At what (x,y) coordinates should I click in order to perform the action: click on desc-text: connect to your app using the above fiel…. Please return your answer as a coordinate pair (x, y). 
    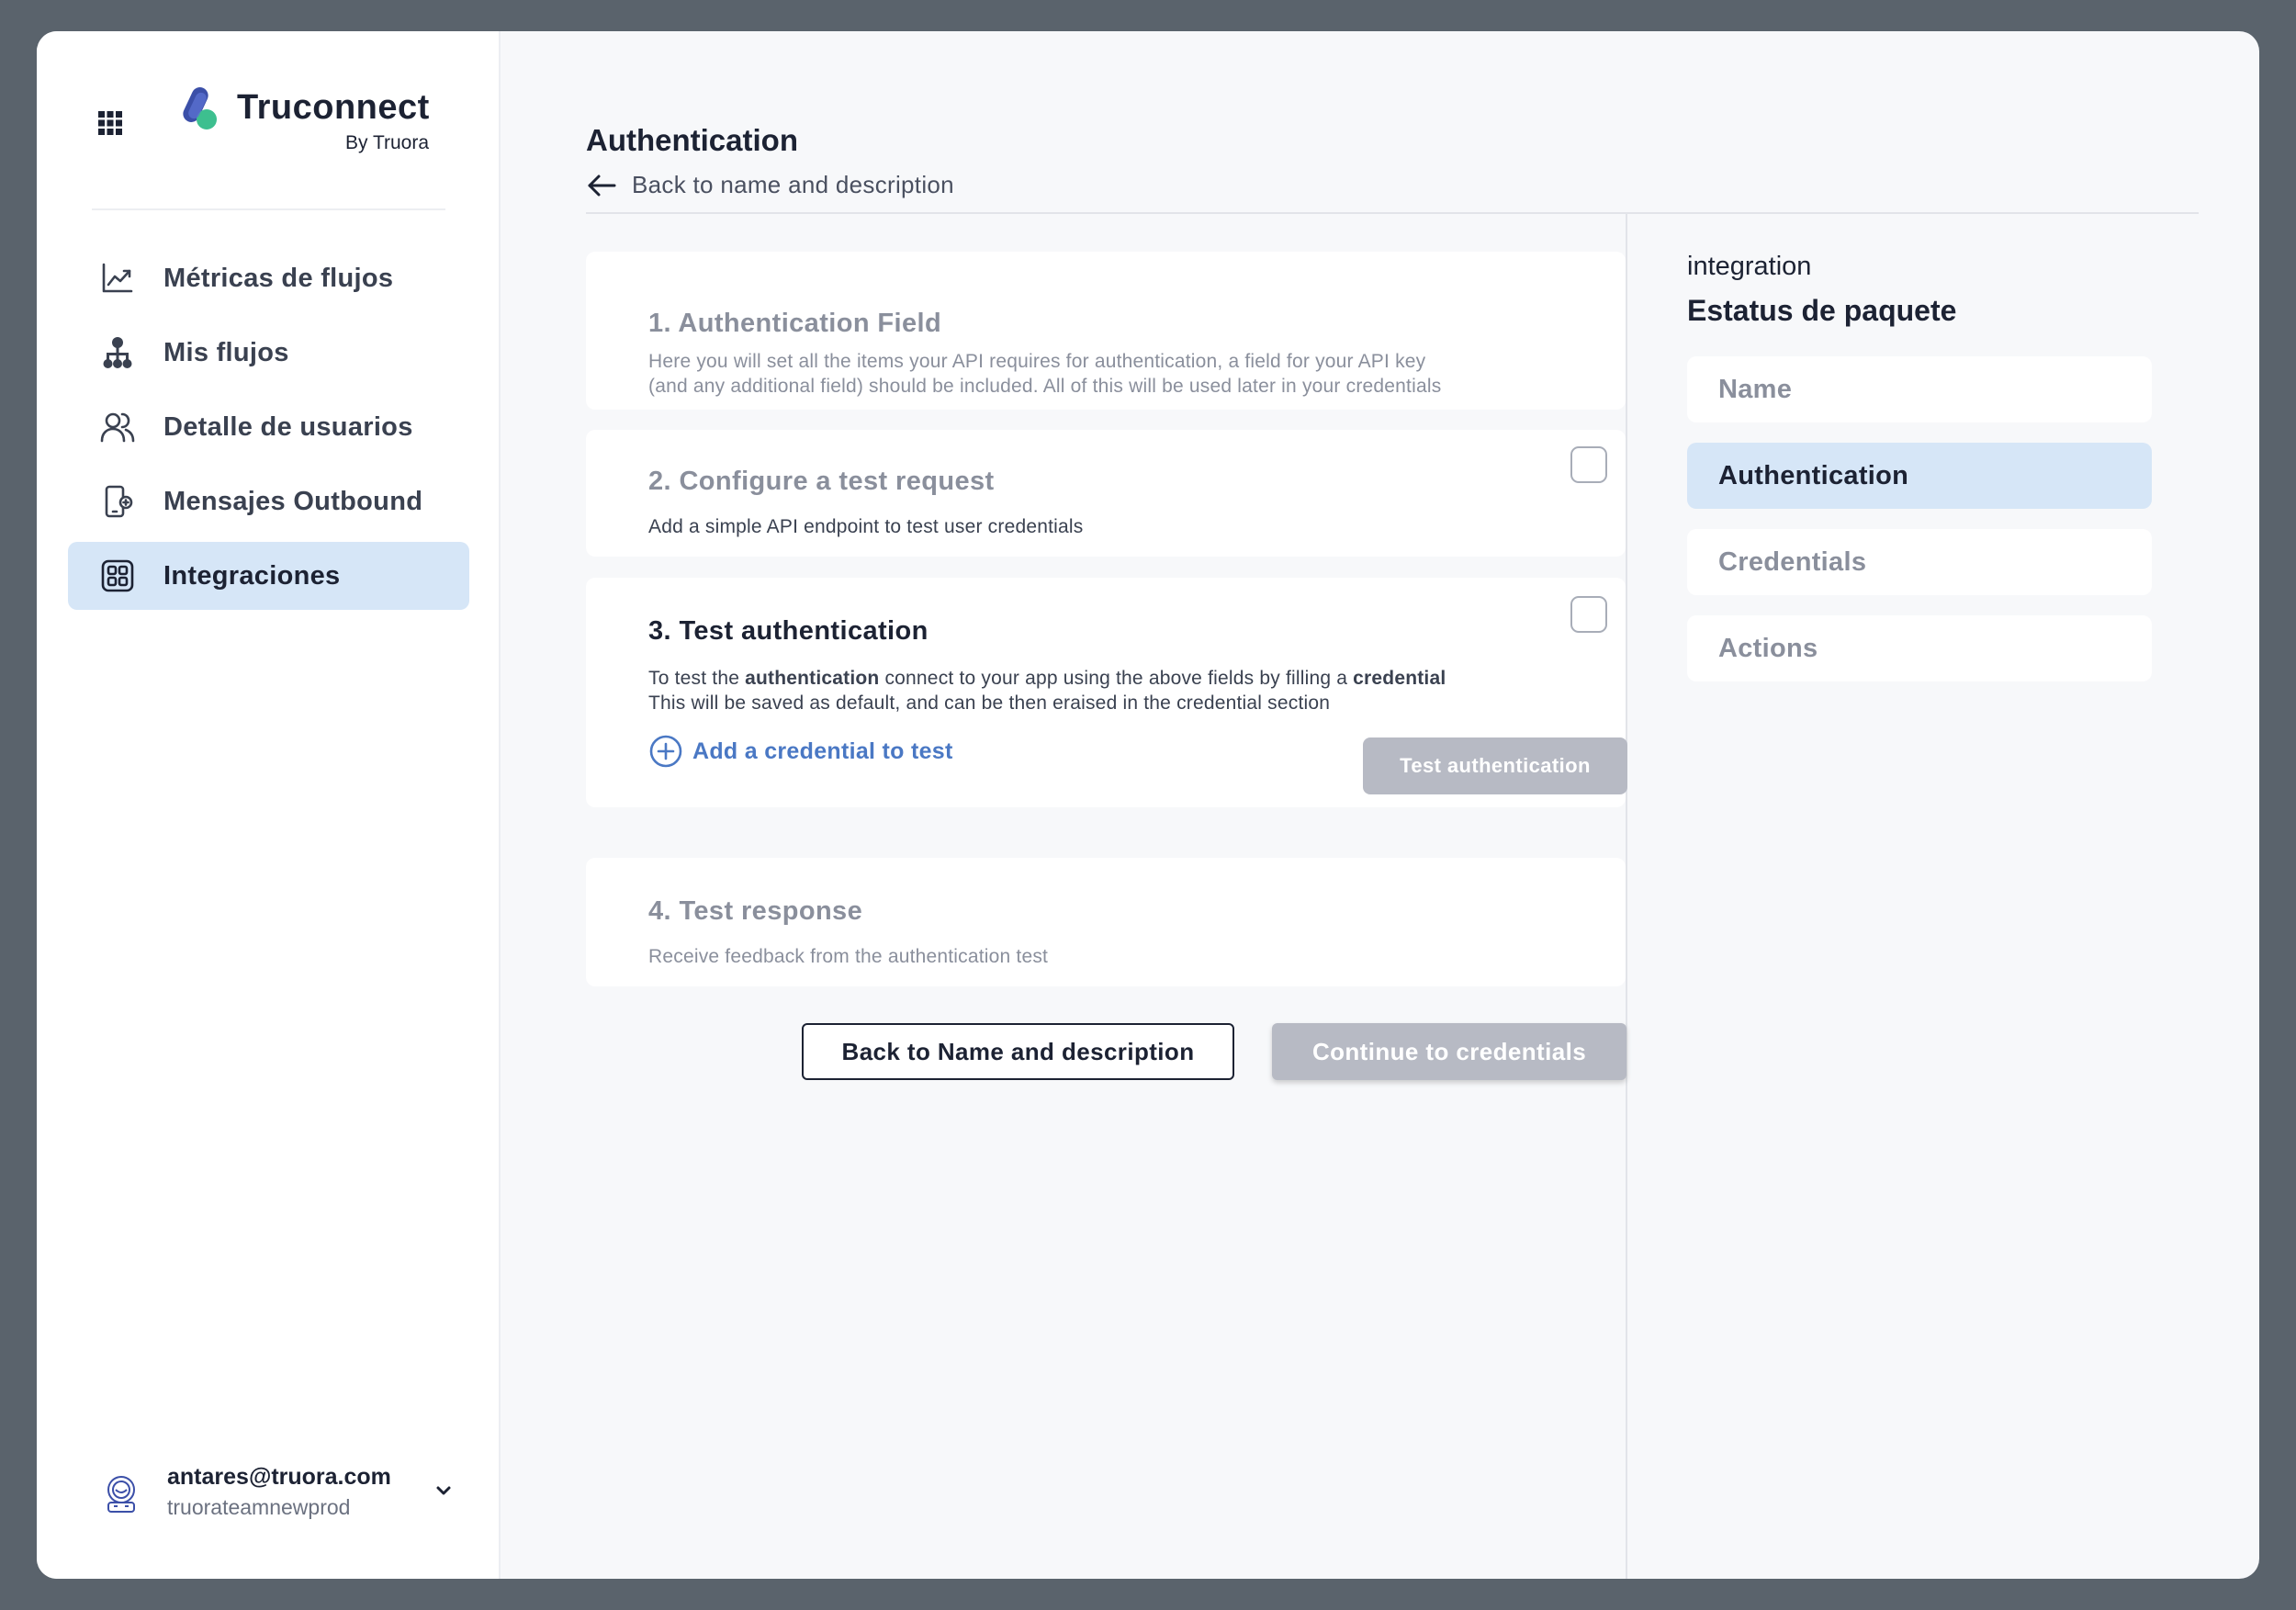
    Looking at the image, I should click on (1116, 678).